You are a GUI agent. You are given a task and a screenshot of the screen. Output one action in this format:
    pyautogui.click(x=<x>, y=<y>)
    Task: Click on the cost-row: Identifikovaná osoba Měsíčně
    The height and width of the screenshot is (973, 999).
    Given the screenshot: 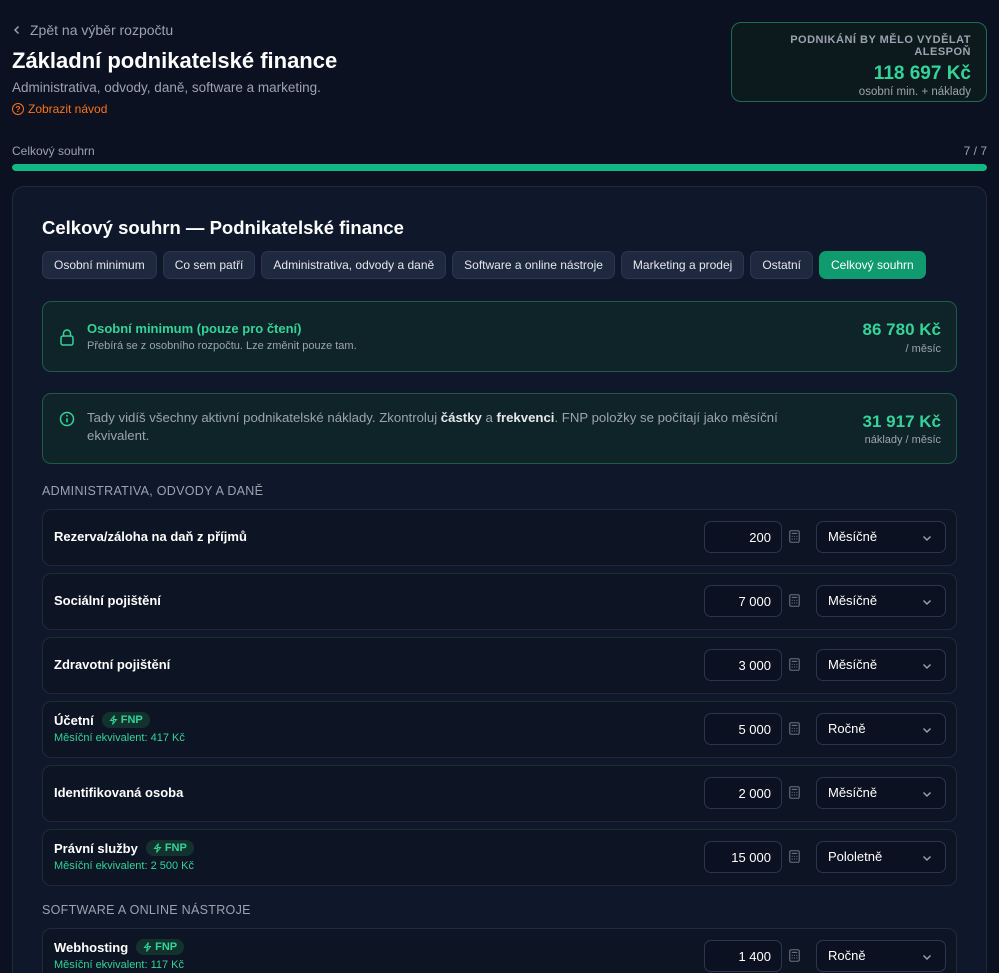 What is the action you would take?
    pyautogui.click(x=499, y=793)
    